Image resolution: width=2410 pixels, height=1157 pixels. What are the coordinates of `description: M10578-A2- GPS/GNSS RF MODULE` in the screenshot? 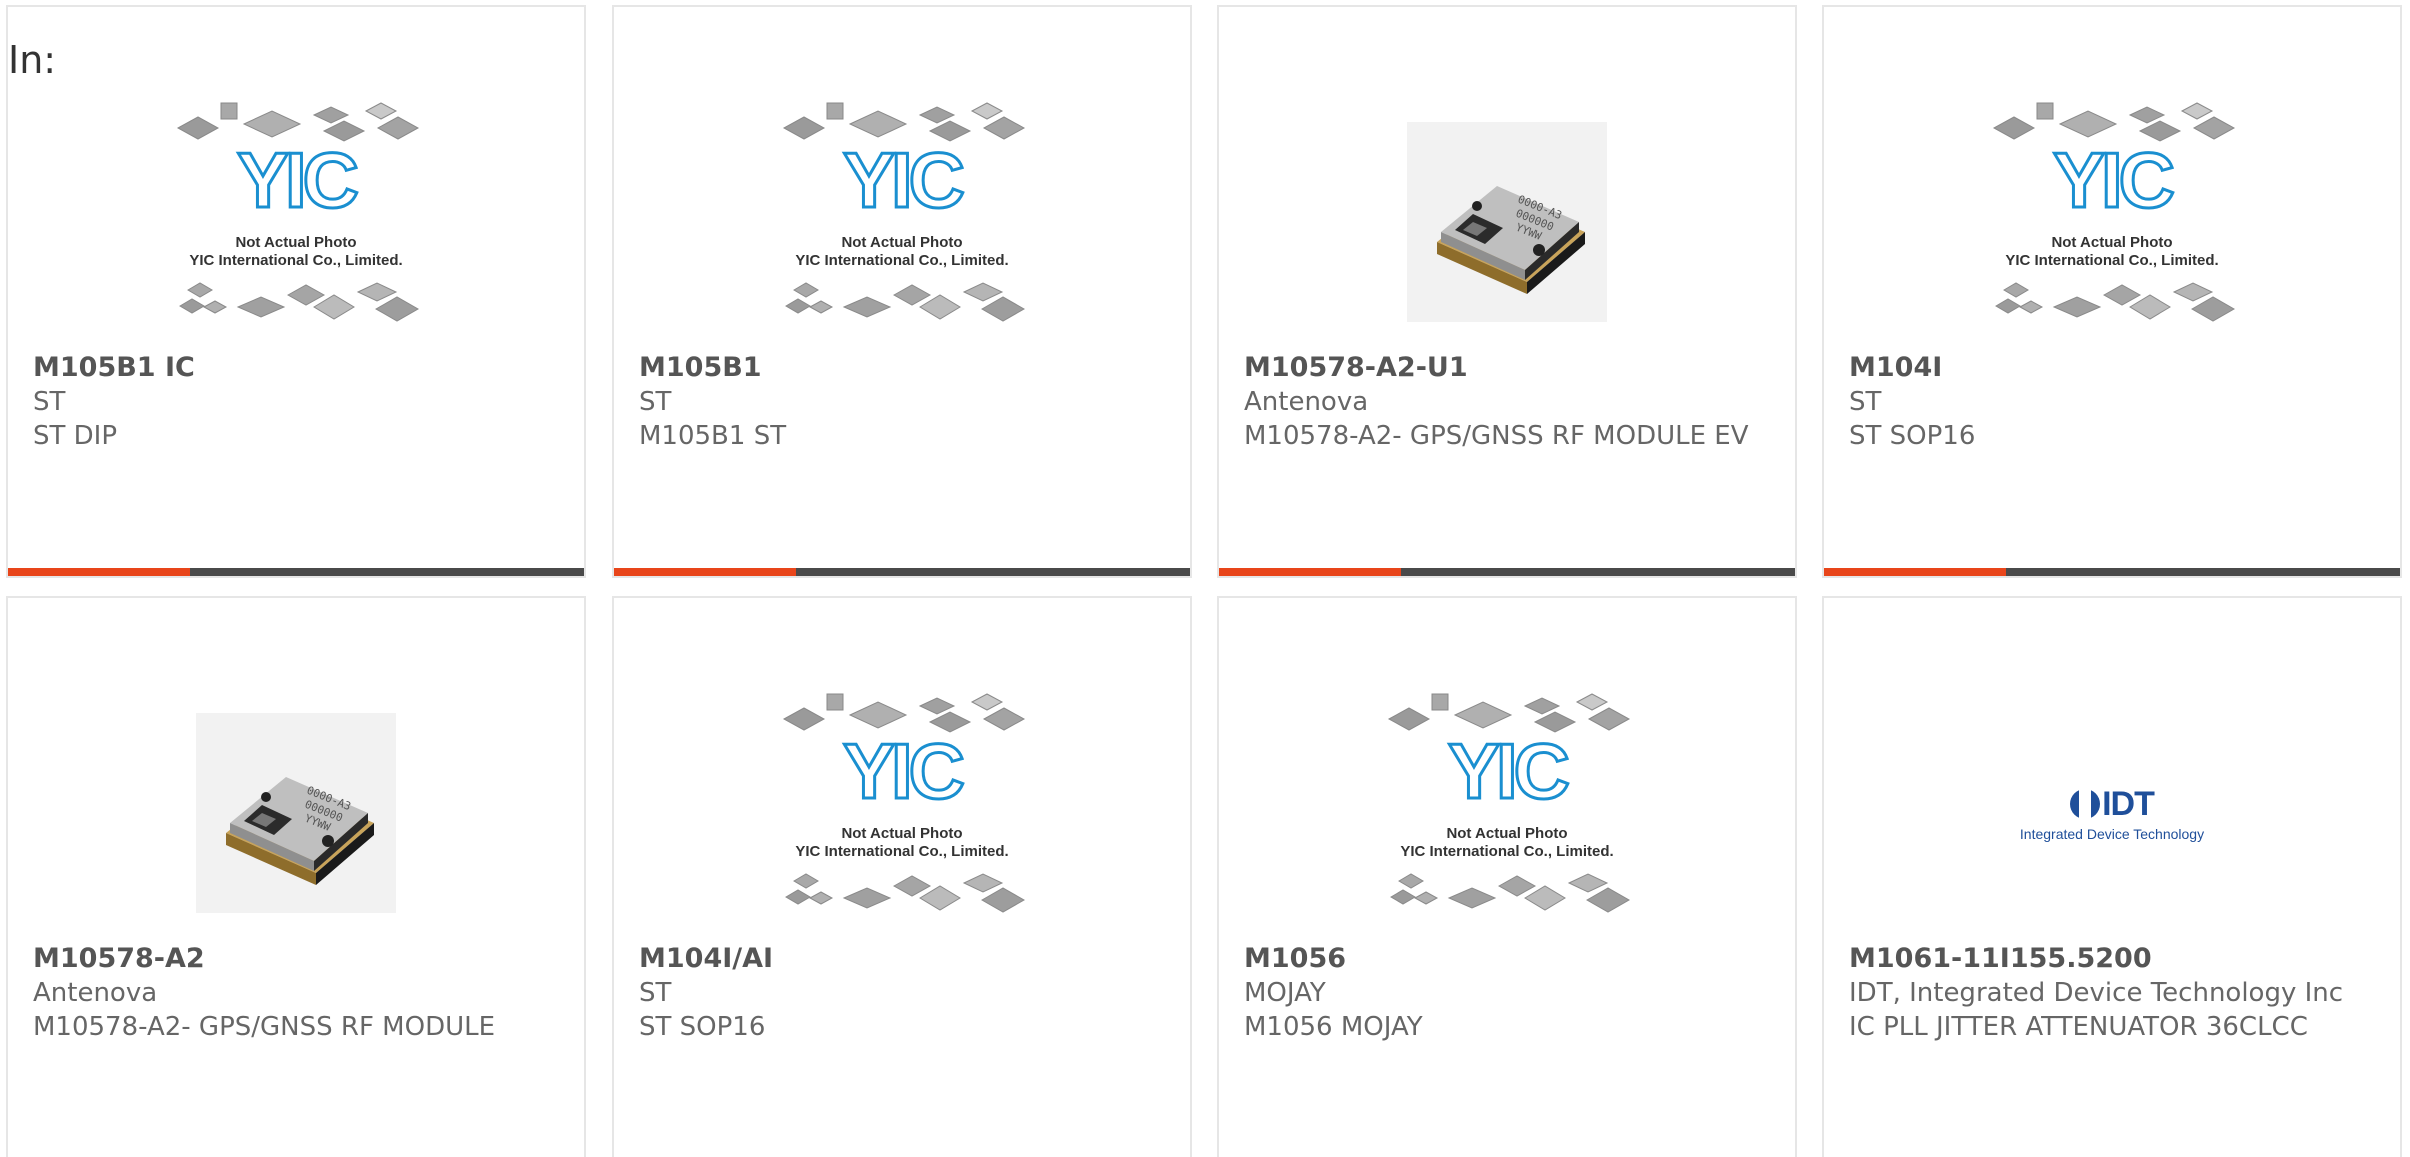 It's located at (264, 1027).